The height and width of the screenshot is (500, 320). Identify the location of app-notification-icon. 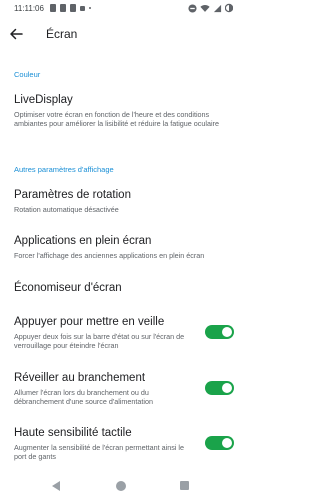
(82, 8).